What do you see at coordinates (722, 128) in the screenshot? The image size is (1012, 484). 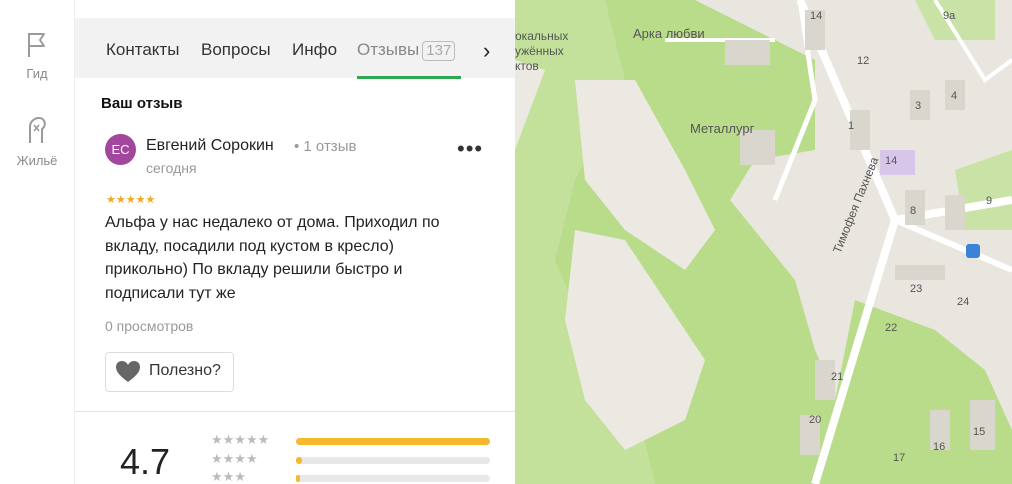 I see `map-label-metallurg: Металлург` at bounding box center [722, 128].